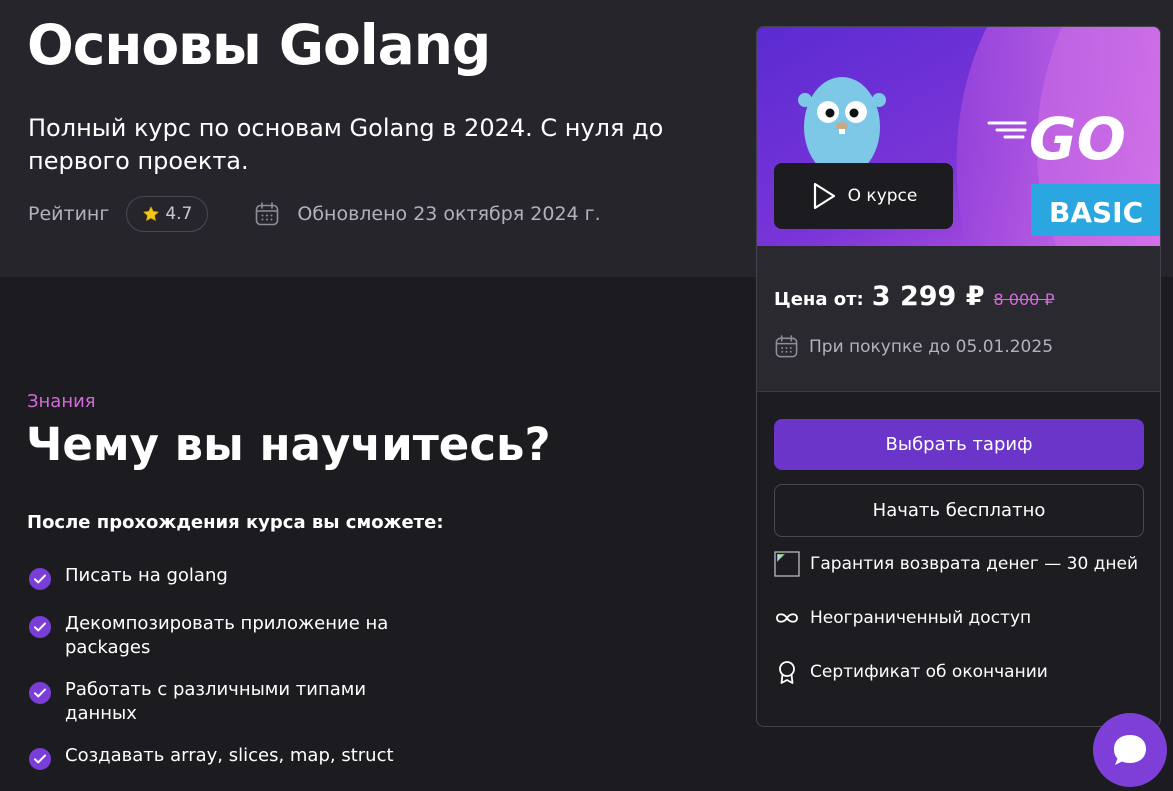 The height and width of the screenshot is (791, 1173). What do you see at coordinates (288, 444) in the screenshot?
I see `section-heading: Чему вы научитесь?` at bounding box center [288, 444].